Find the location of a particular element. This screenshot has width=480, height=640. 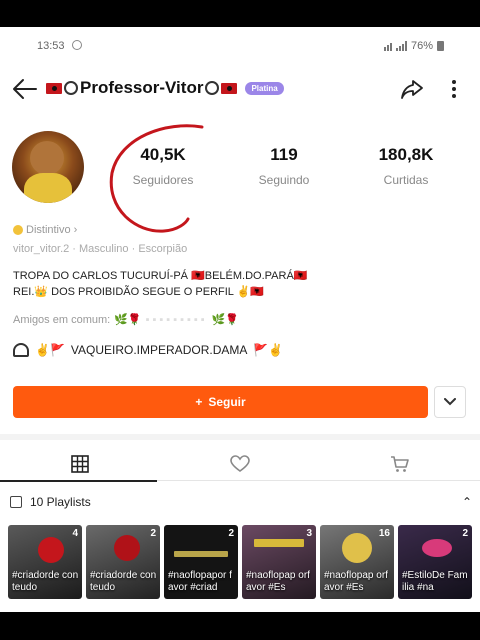

top-bar: Professor-Vitor Platina is located at coordinates (240, 89).